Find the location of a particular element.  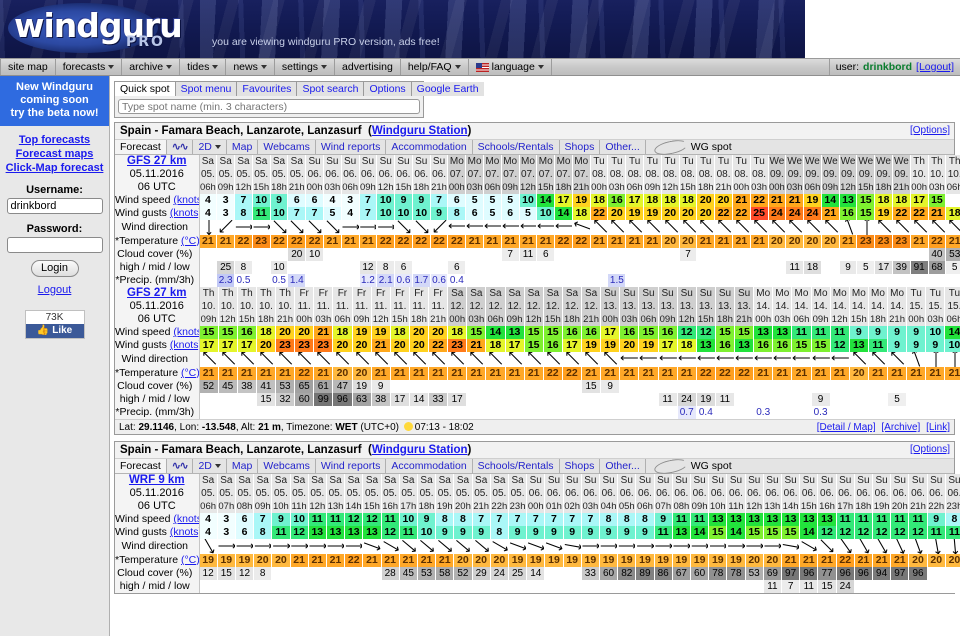

header-date: 05. is located at coordinates (390, 493).